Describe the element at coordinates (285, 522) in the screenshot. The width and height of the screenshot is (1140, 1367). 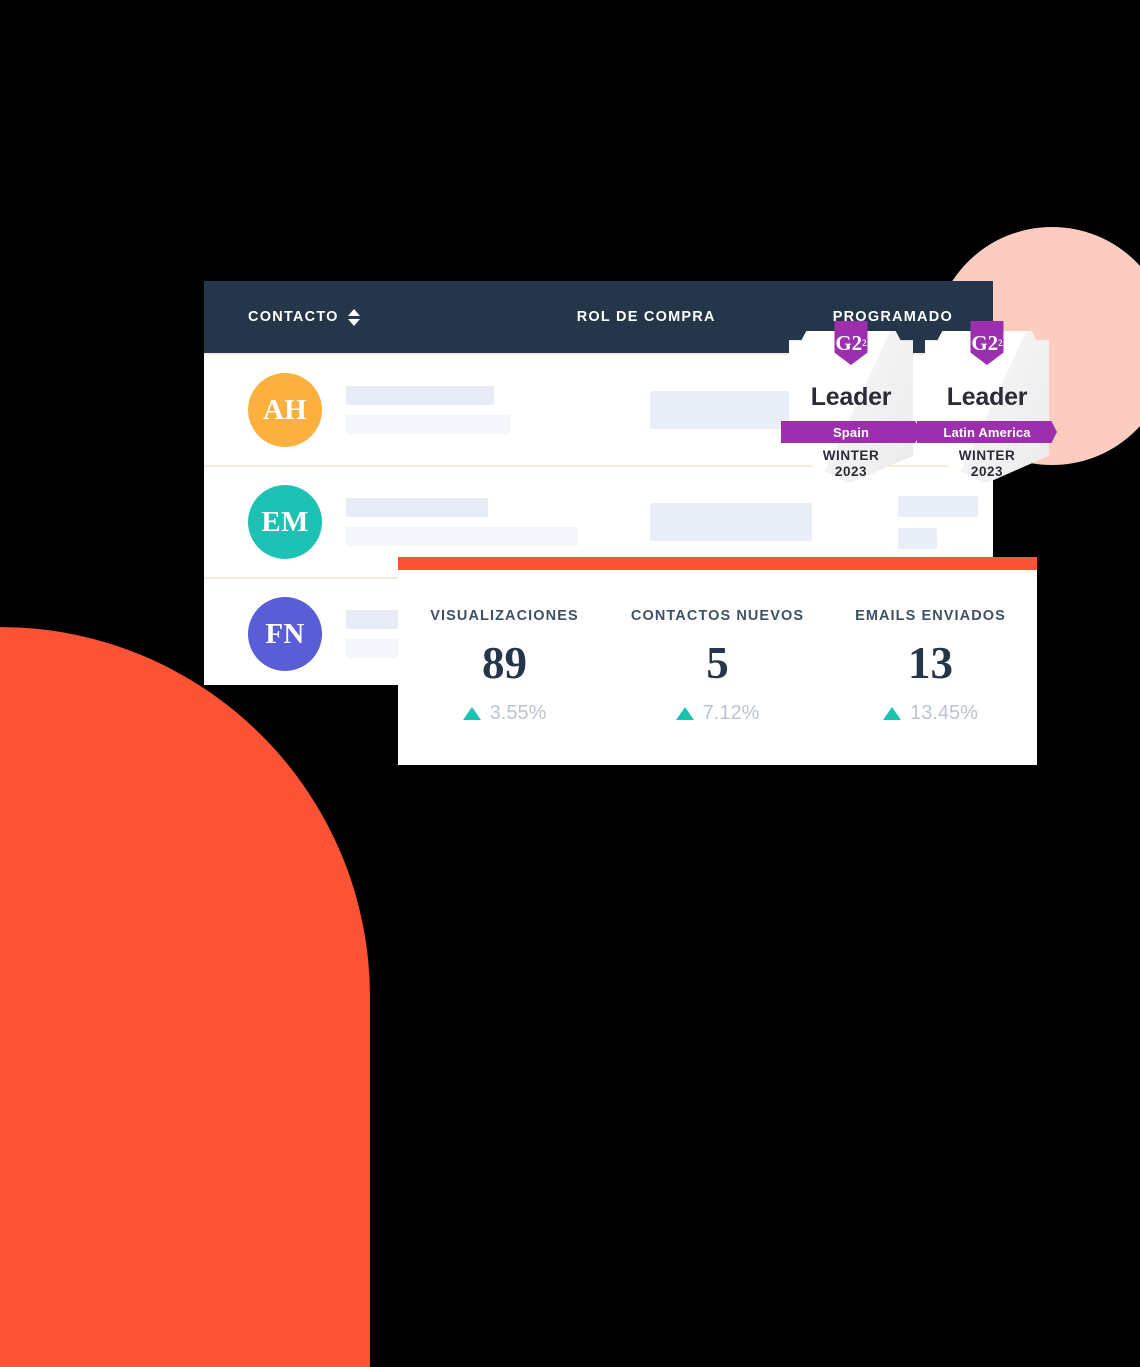
I see `avatar: EM` at that location.